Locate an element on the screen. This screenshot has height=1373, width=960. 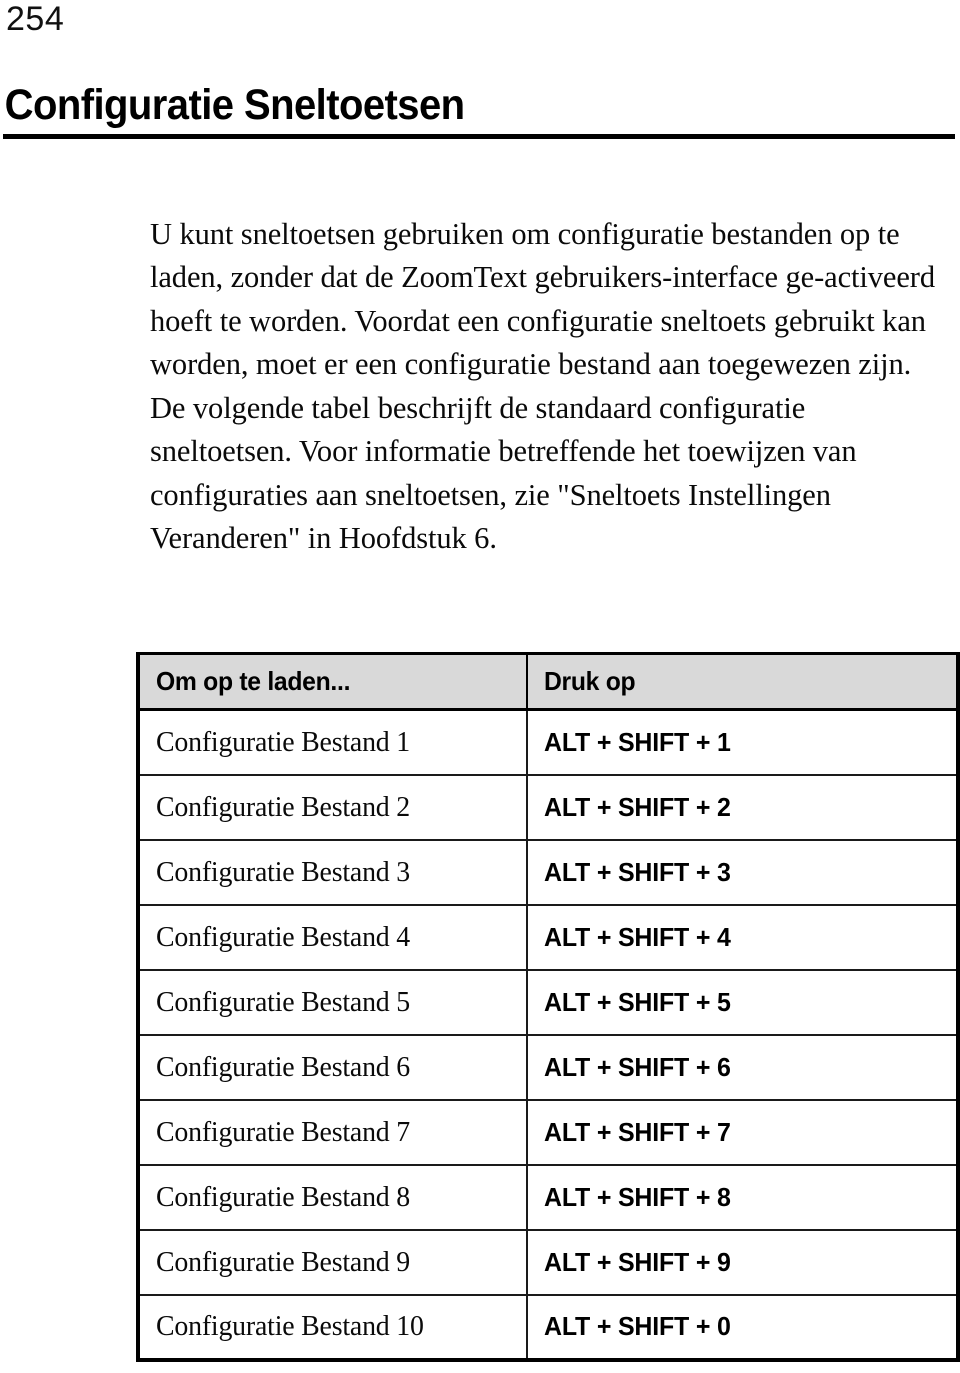
cell-action: Configuratie Bestand 6 is located at coordinates (332, 1067).